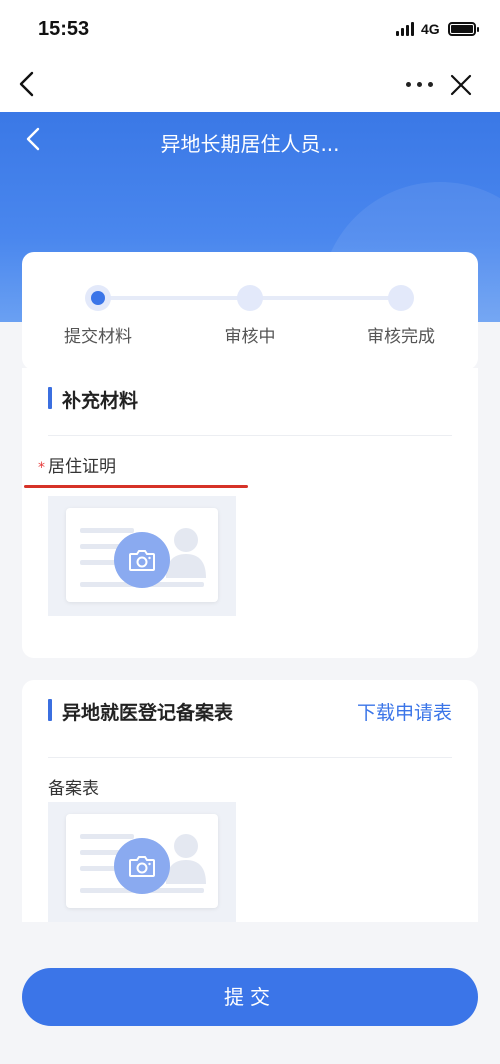 The image size is (500, 1064). Describe the element at coordinates (461, 85) in the screenshot. I see `close-icon` at that location.